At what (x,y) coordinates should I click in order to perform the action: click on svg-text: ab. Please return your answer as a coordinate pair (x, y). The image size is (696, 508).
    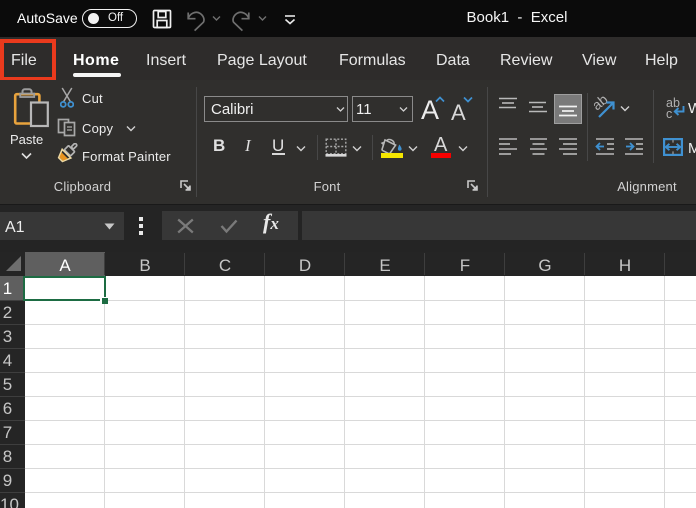
    Looking at the image, I should click on (602, 104).